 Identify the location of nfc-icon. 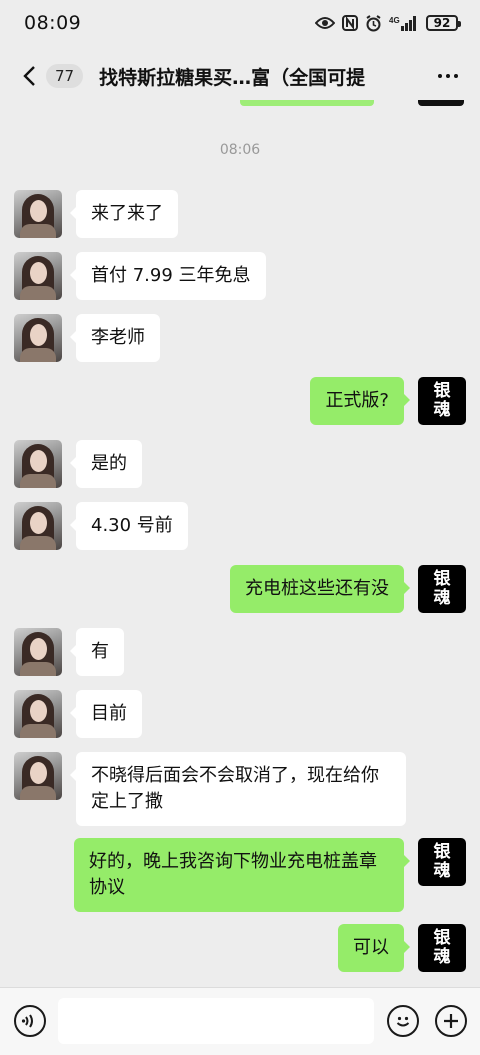
(350, 23).